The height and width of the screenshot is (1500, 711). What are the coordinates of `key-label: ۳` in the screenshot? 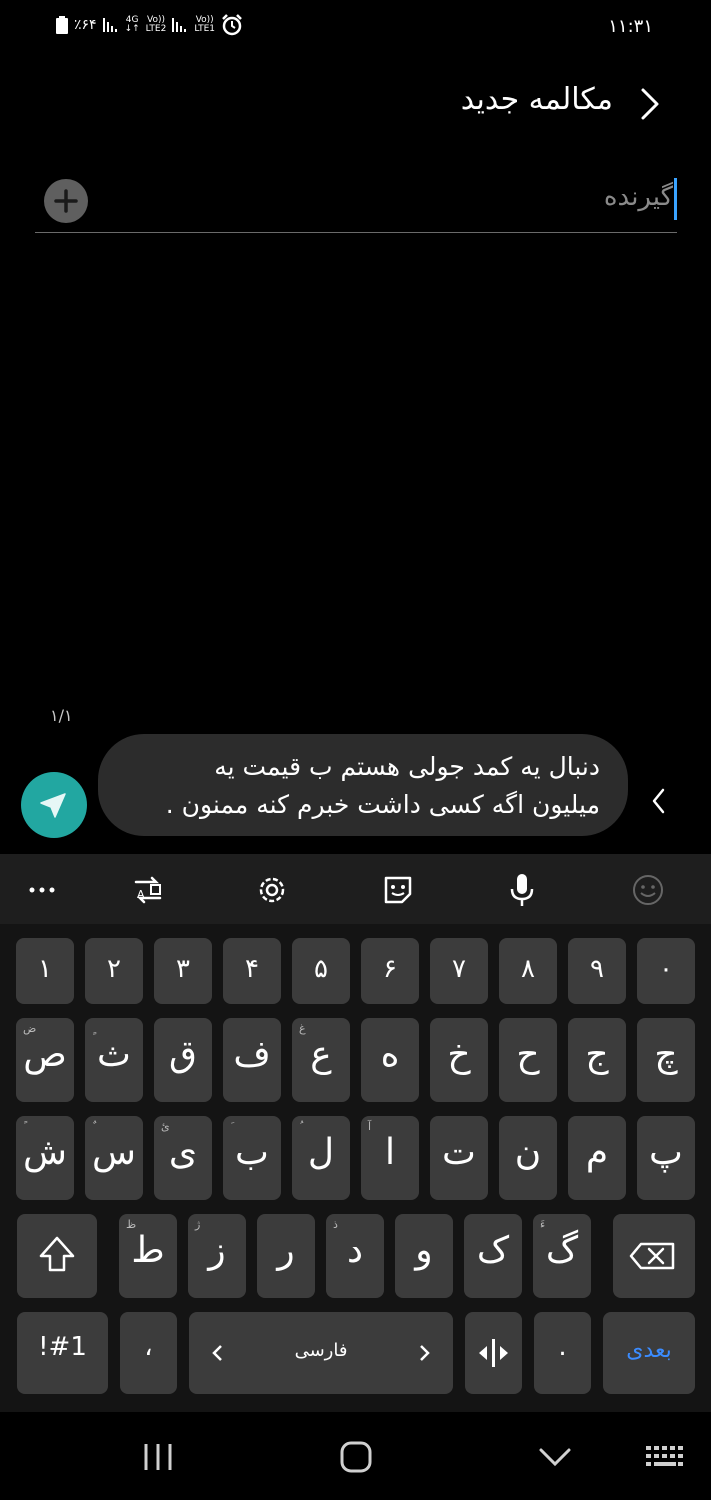 It's located at (183, 969).